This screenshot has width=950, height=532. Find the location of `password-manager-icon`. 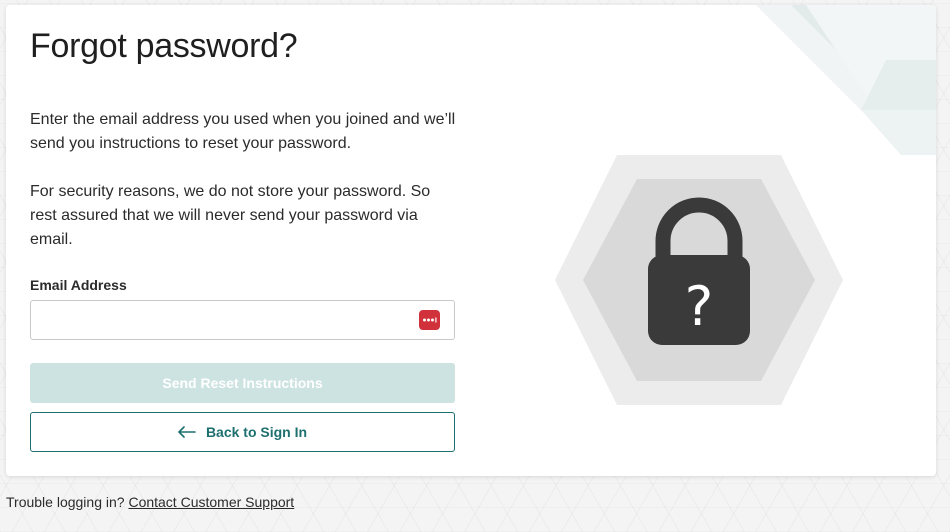

password-manager-icon is located at coordinates (429, 320).